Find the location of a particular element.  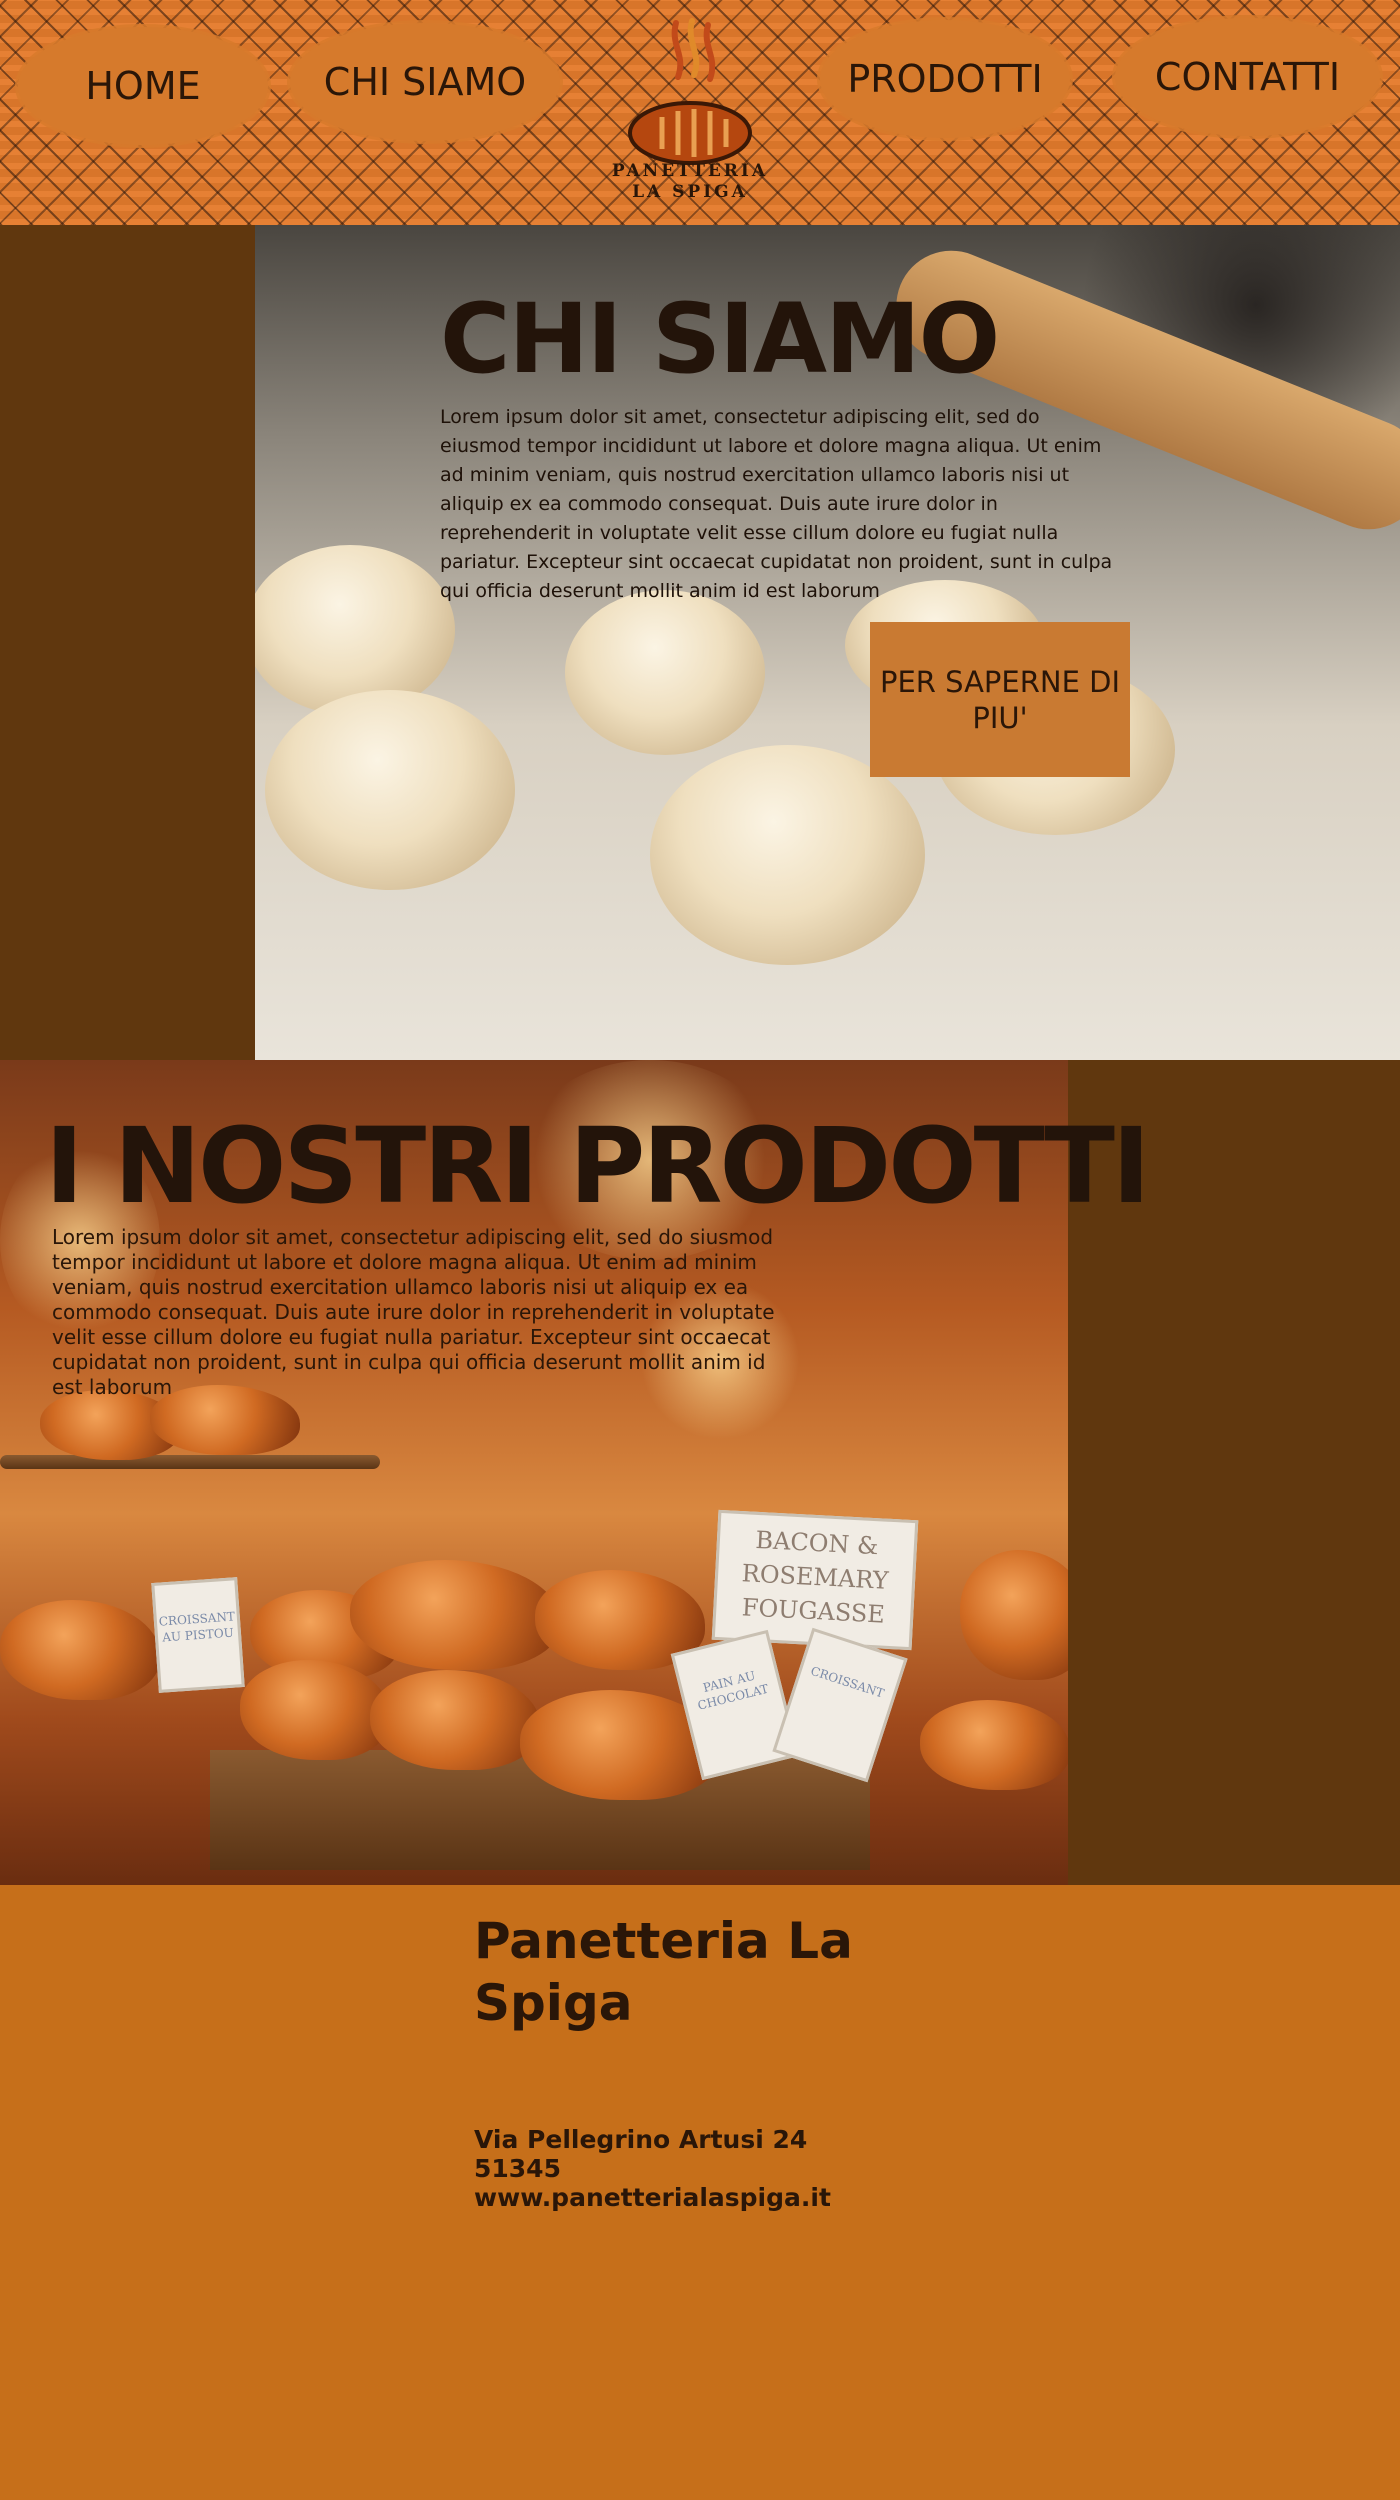

footer-cap: 51345 is located at coordinates (517, 2168).